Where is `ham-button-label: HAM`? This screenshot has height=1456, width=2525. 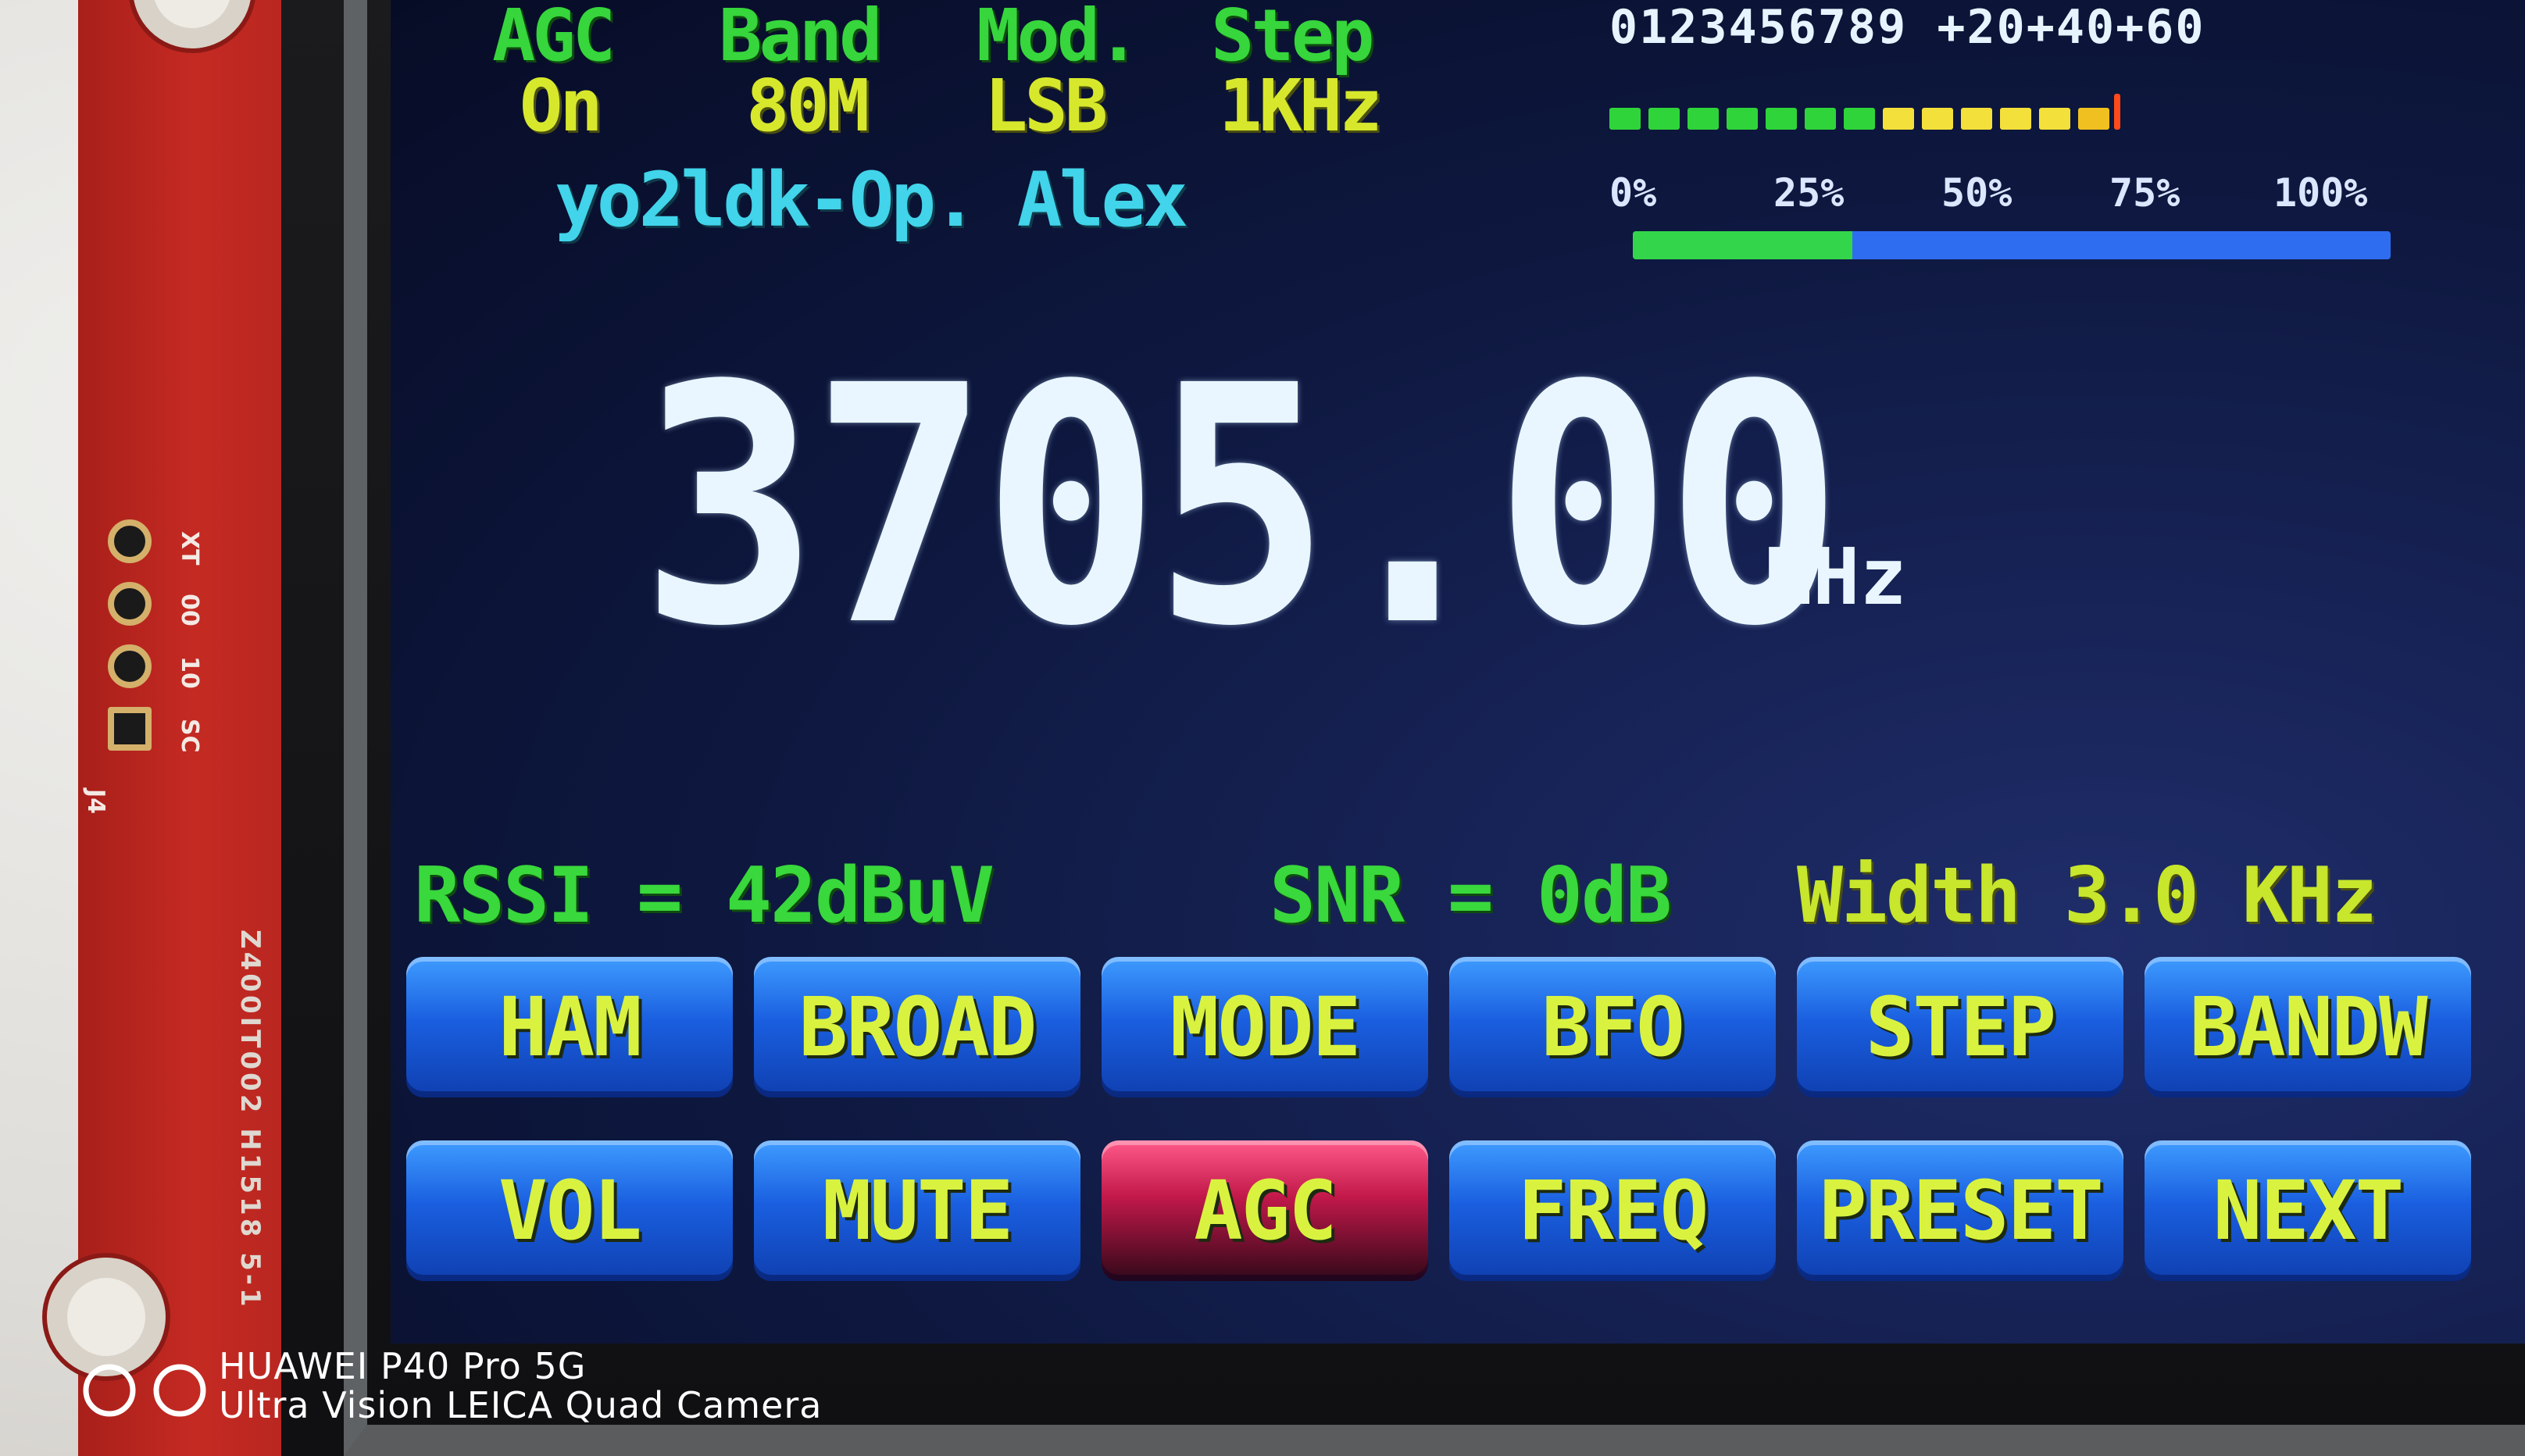 ham-button-label: HAM is located at coordinates (570, 1027).